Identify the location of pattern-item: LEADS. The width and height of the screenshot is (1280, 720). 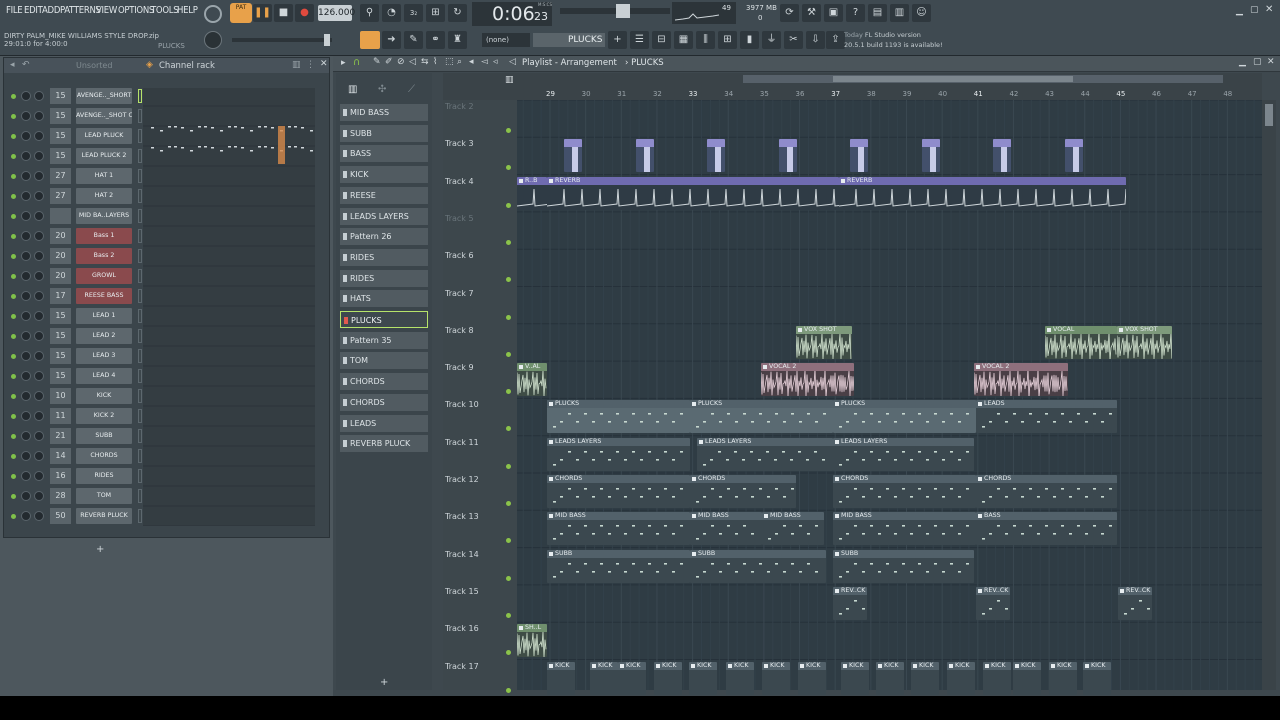
(384, 423).